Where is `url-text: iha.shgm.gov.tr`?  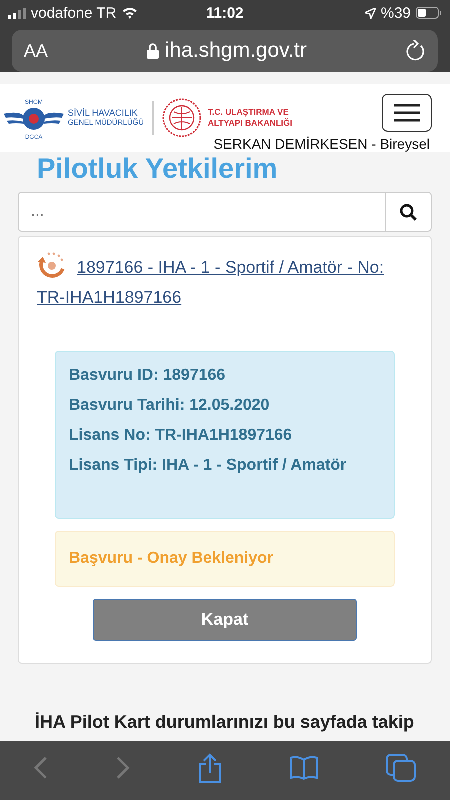 url-text: iha.shgm.gov.tr is located at coordinates (236, 51).